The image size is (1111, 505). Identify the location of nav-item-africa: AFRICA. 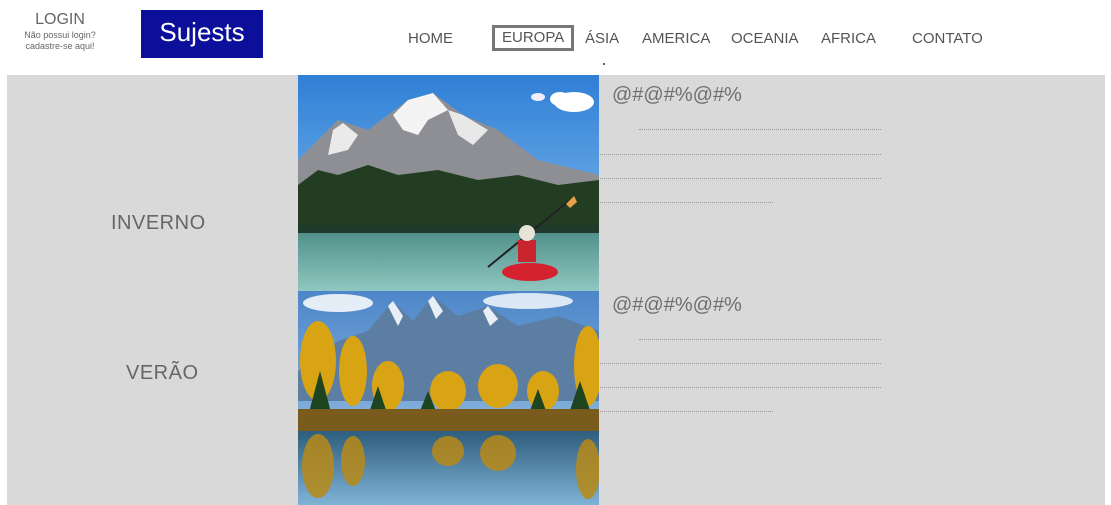
(848, 39).